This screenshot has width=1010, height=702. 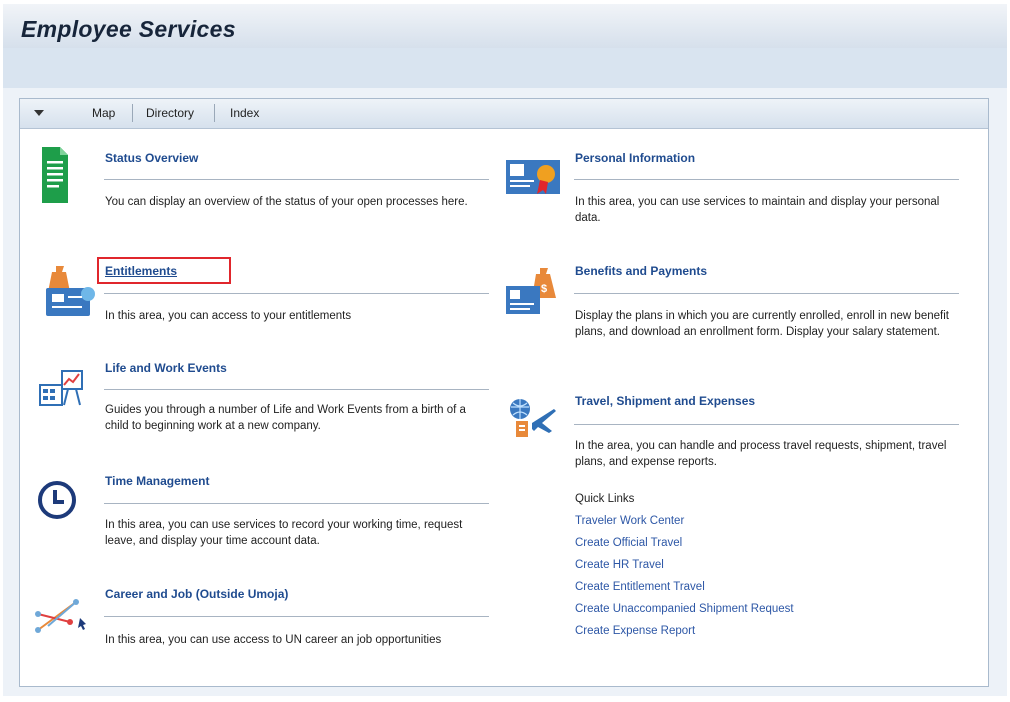 What do you see at coordinates (641, 271) in the screenshot?
I see `benefits-payments-link: Benefits and Payments` at bounding box center [641, 271].